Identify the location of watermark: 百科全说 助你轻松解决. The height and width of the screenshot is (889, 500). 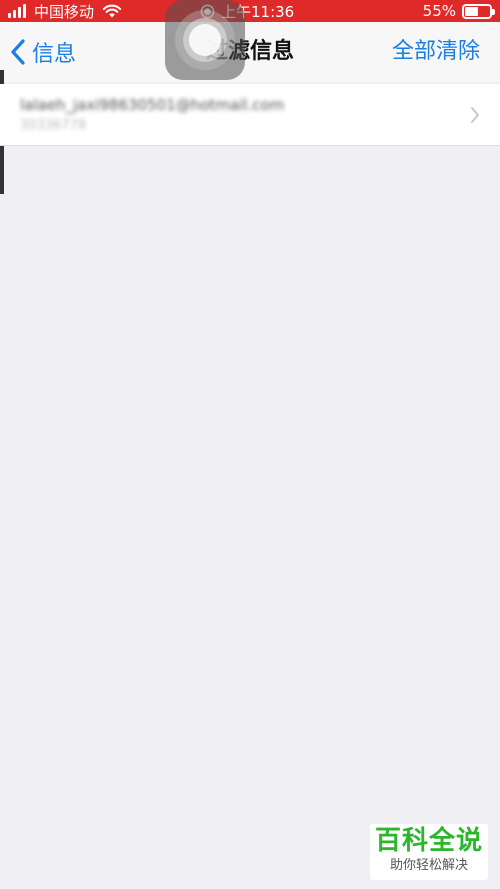
(429, 852).